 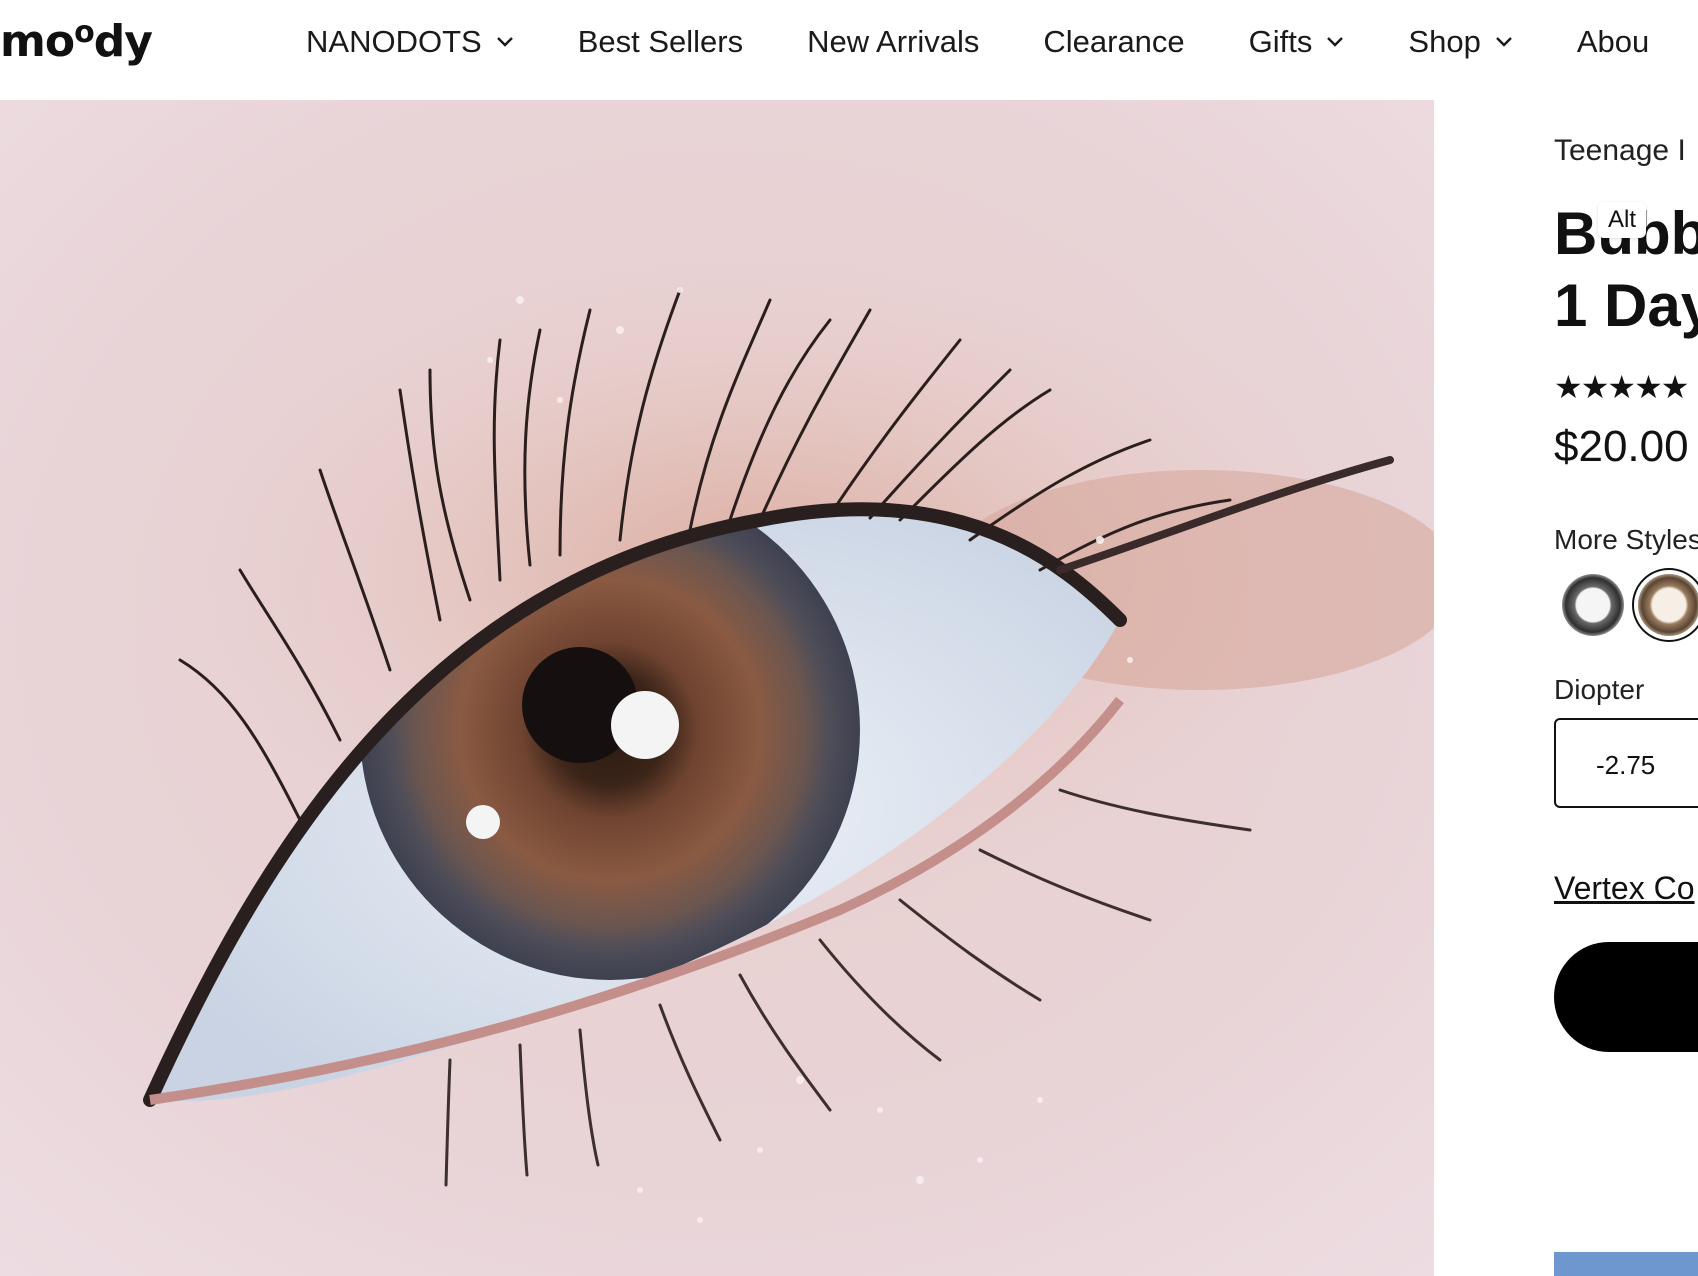 What do you see at coordinates (1593, 605) in the screenshot?
I see `style-swatch-grey` at bounding box center [1593, 605].